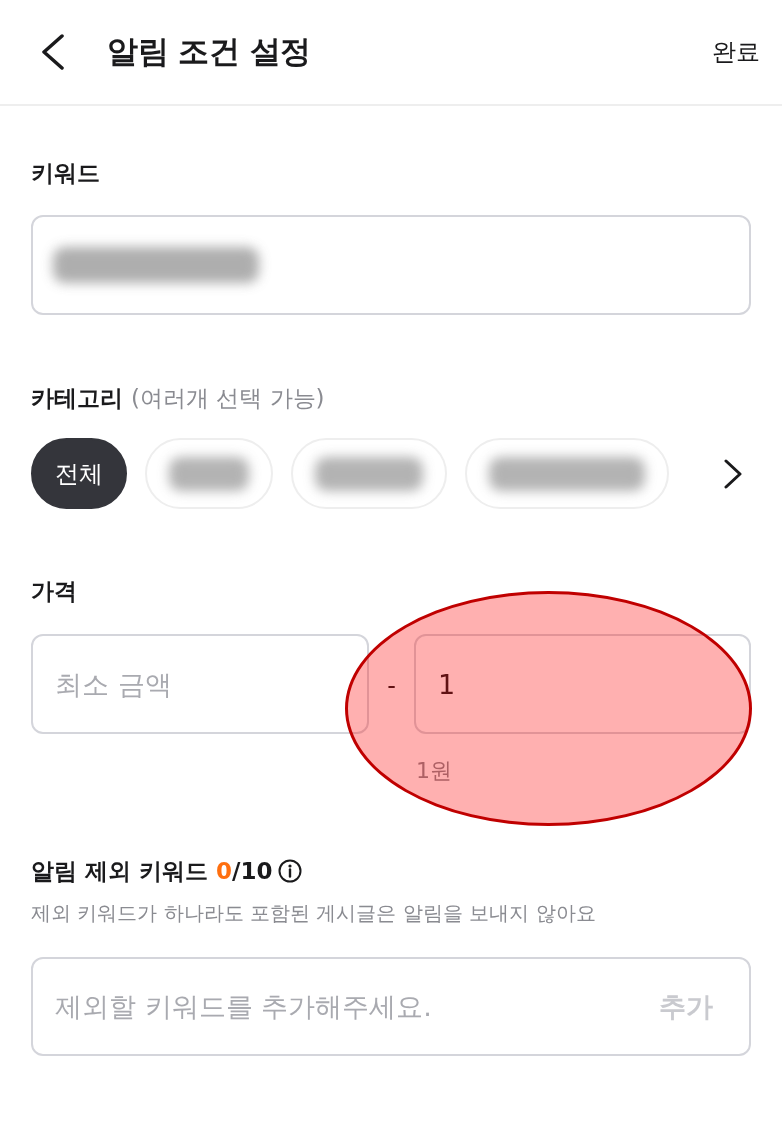 This screenshot has width=782, height=1125. What do you see at coordinates (54, 591) in the screenshot?
I see `price-label: 가격` at bounding box center [54, 591].